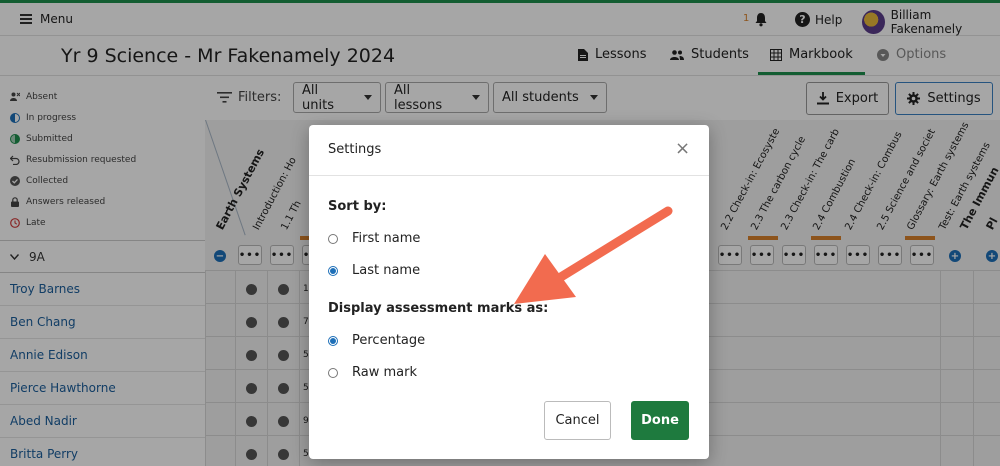 The height and width of the screenshot is (466, 1000). What do you see at coordinates (386, 238) in the screenshot?
I see `radio-label: First name` at bounding box center [386, 238].